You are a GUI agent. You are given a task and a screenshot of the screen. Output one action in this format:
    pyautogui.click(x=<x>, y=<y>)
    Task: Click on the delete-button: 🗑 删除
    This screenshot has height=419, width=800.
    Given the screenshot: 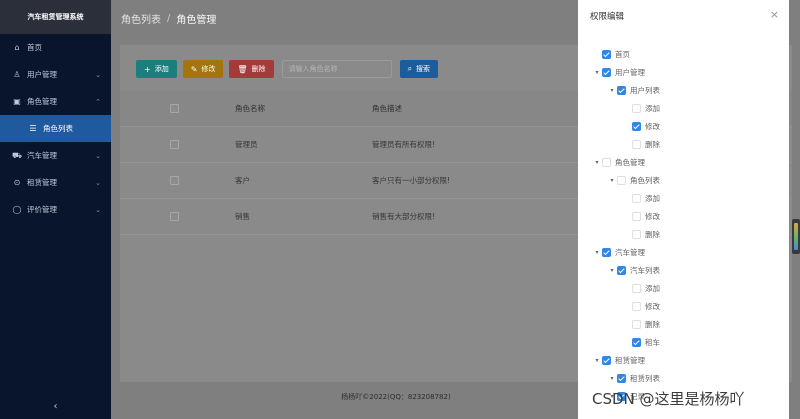 What is the action you would take?
    pyautogui.click(x=251, y=69)
    